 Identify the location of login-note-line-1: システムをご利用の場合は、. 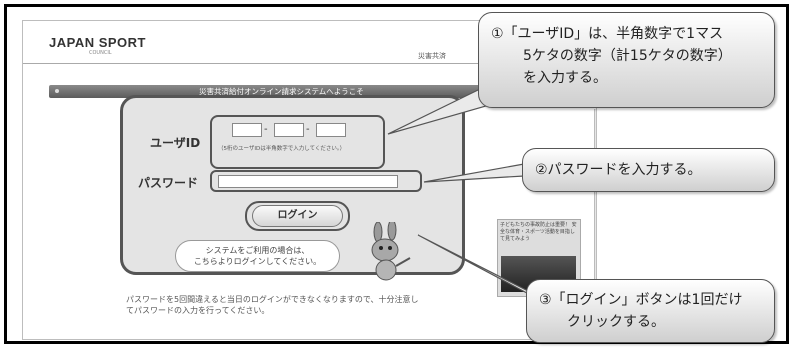
(257, 250).